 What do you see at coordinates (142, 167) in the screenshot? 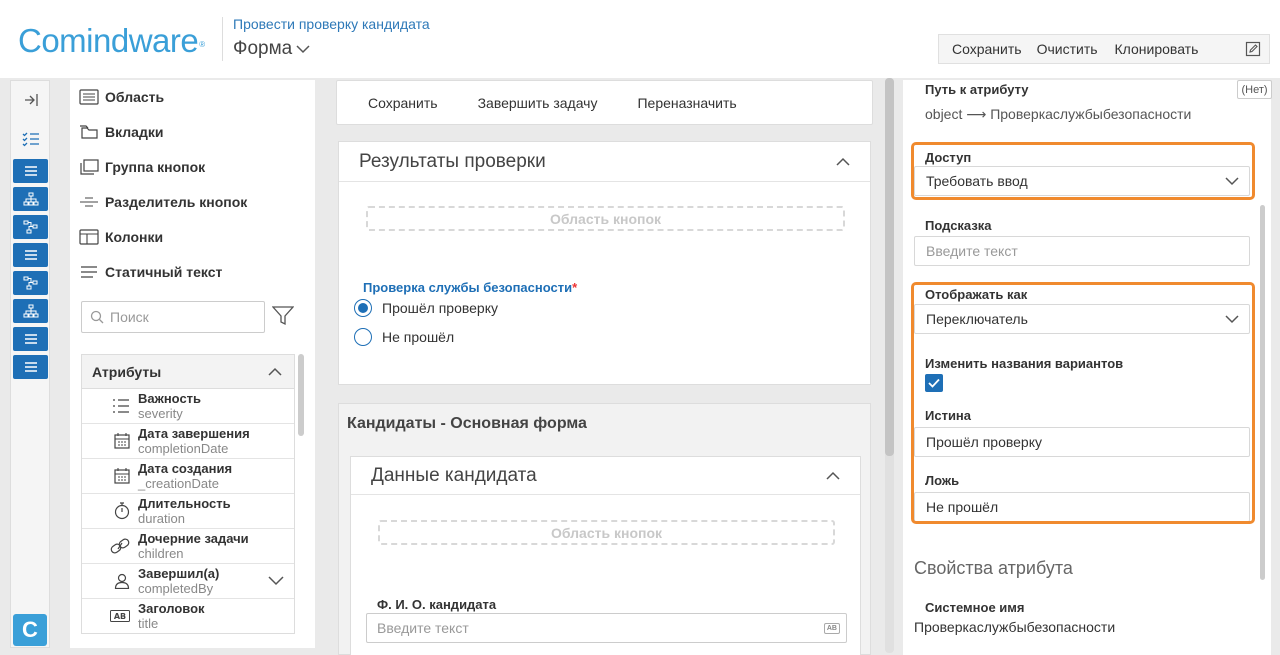
I see `tool-button-group: Группа кнопок` at bounding box center [142, 167].